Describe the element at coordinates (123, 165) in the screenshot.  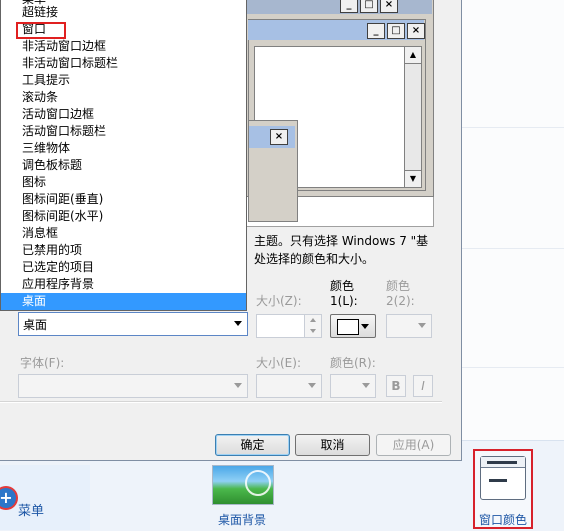
I see `list-item: 调色板标题` at that location.